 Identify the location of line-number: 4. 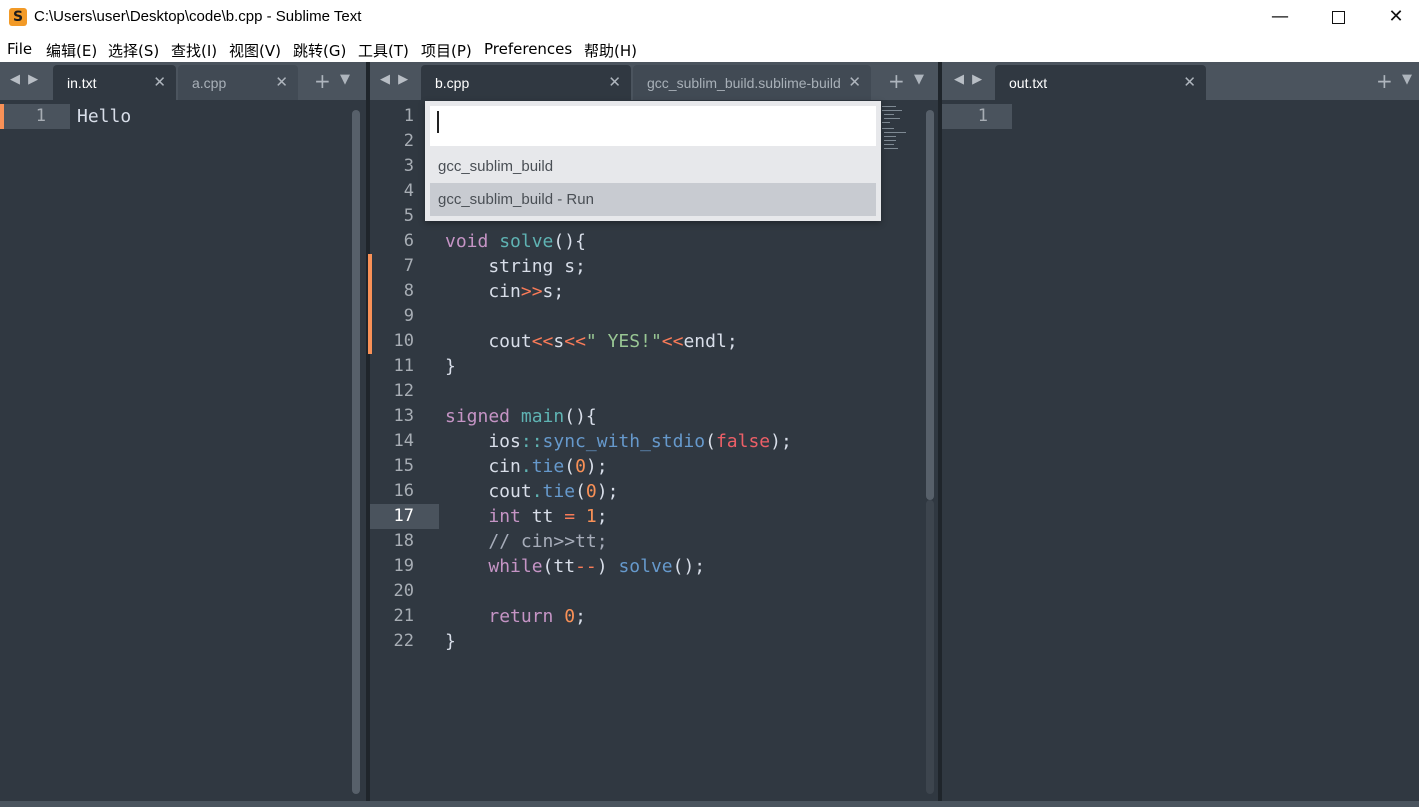
(408, 191).